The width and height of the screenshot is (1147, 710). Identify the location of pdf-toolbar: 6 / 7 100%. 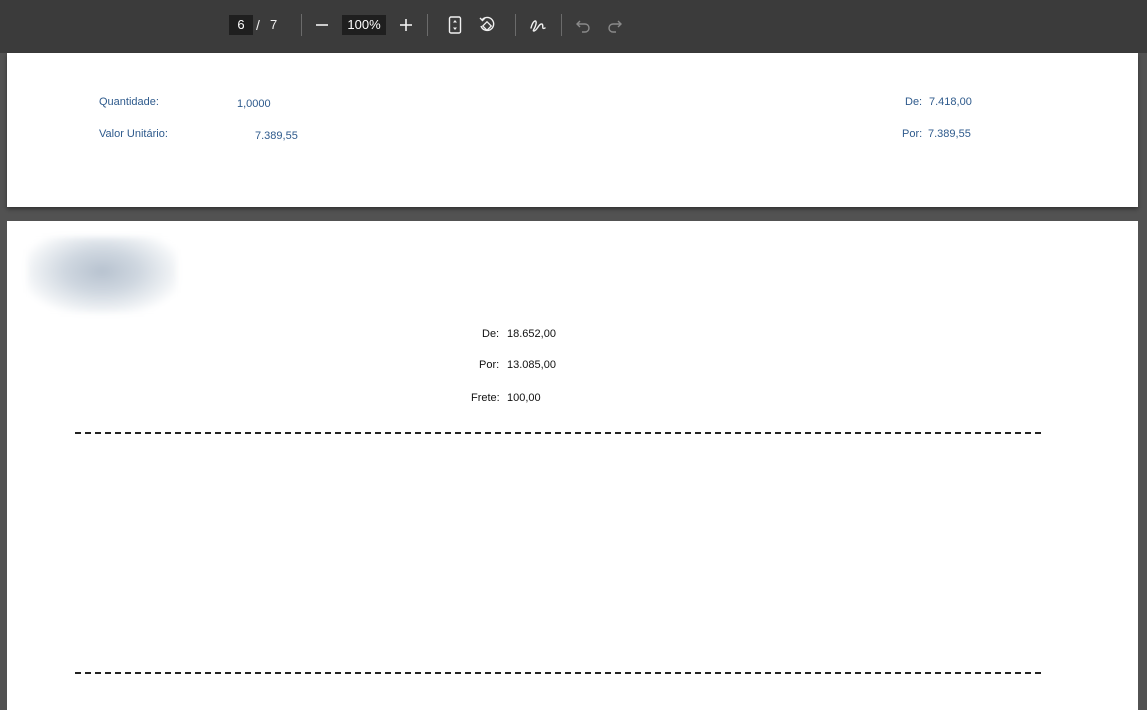
(573, 26).